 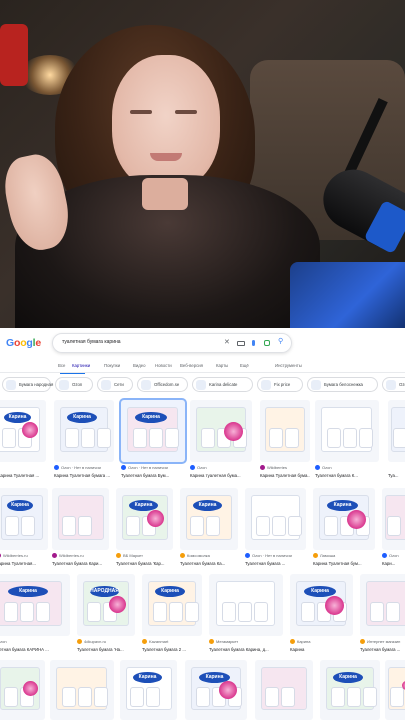 I want to click on tab-3: Видео, so click(x=139, y=365).